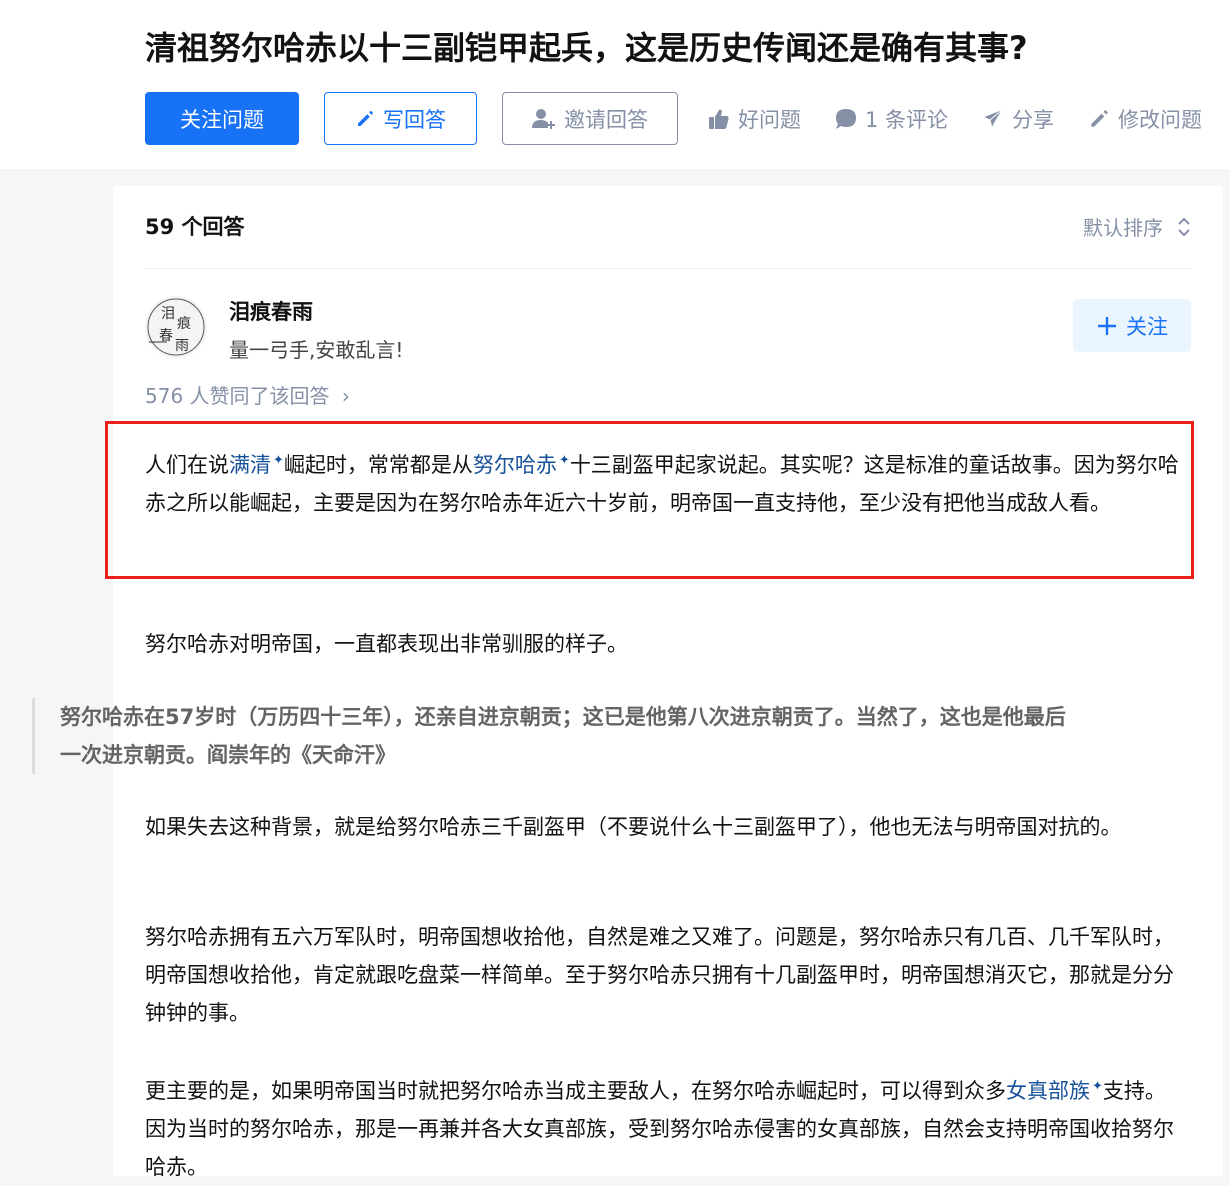 This screenshot has width=1230, height=1186. What do you see at coordinates (168, 314) in the screenshot?
I see `svg-text: 泪` at bounding box center [168, 314].